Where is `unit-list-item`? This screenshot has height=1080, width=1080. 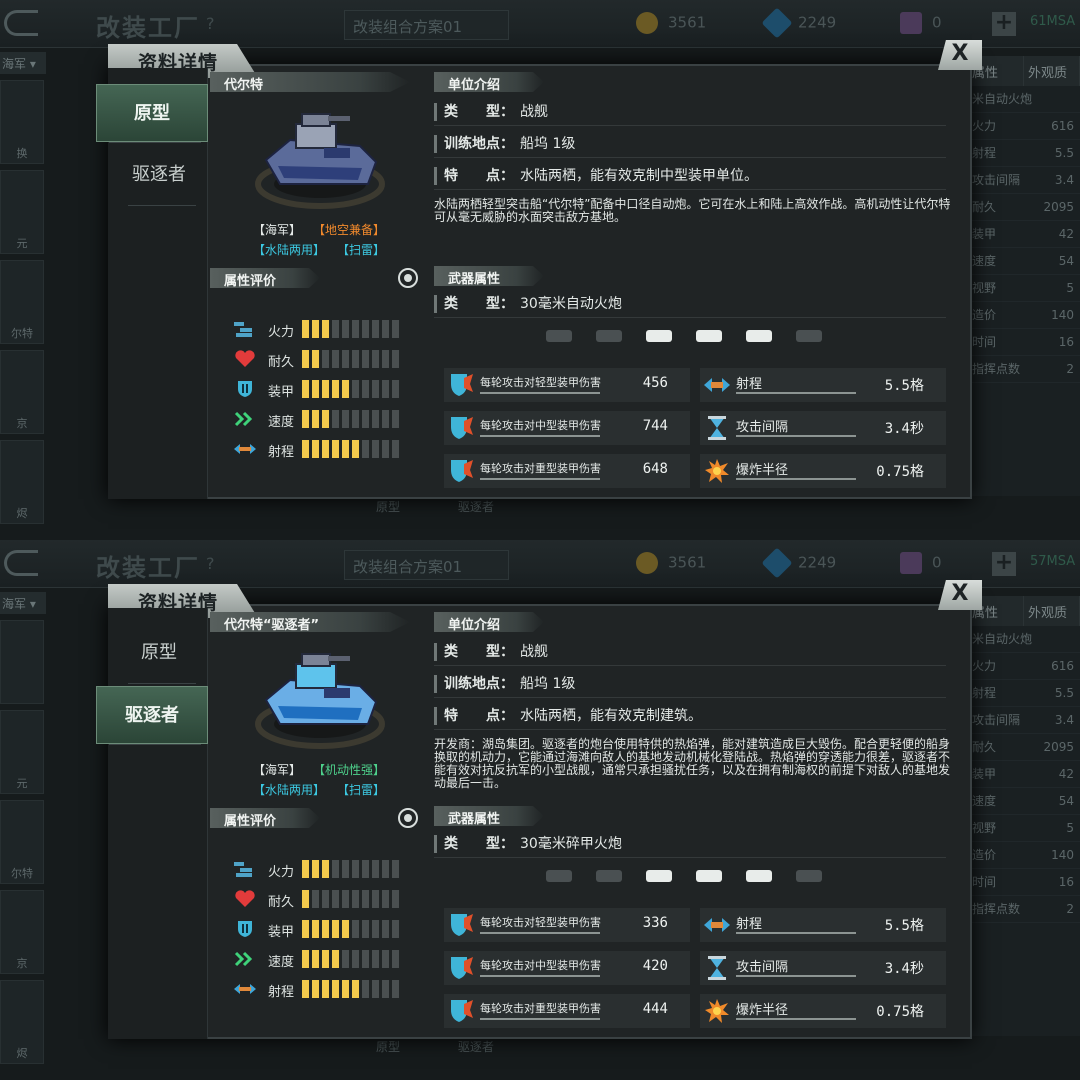 unit-list-item is located at coordinates (22, 662).